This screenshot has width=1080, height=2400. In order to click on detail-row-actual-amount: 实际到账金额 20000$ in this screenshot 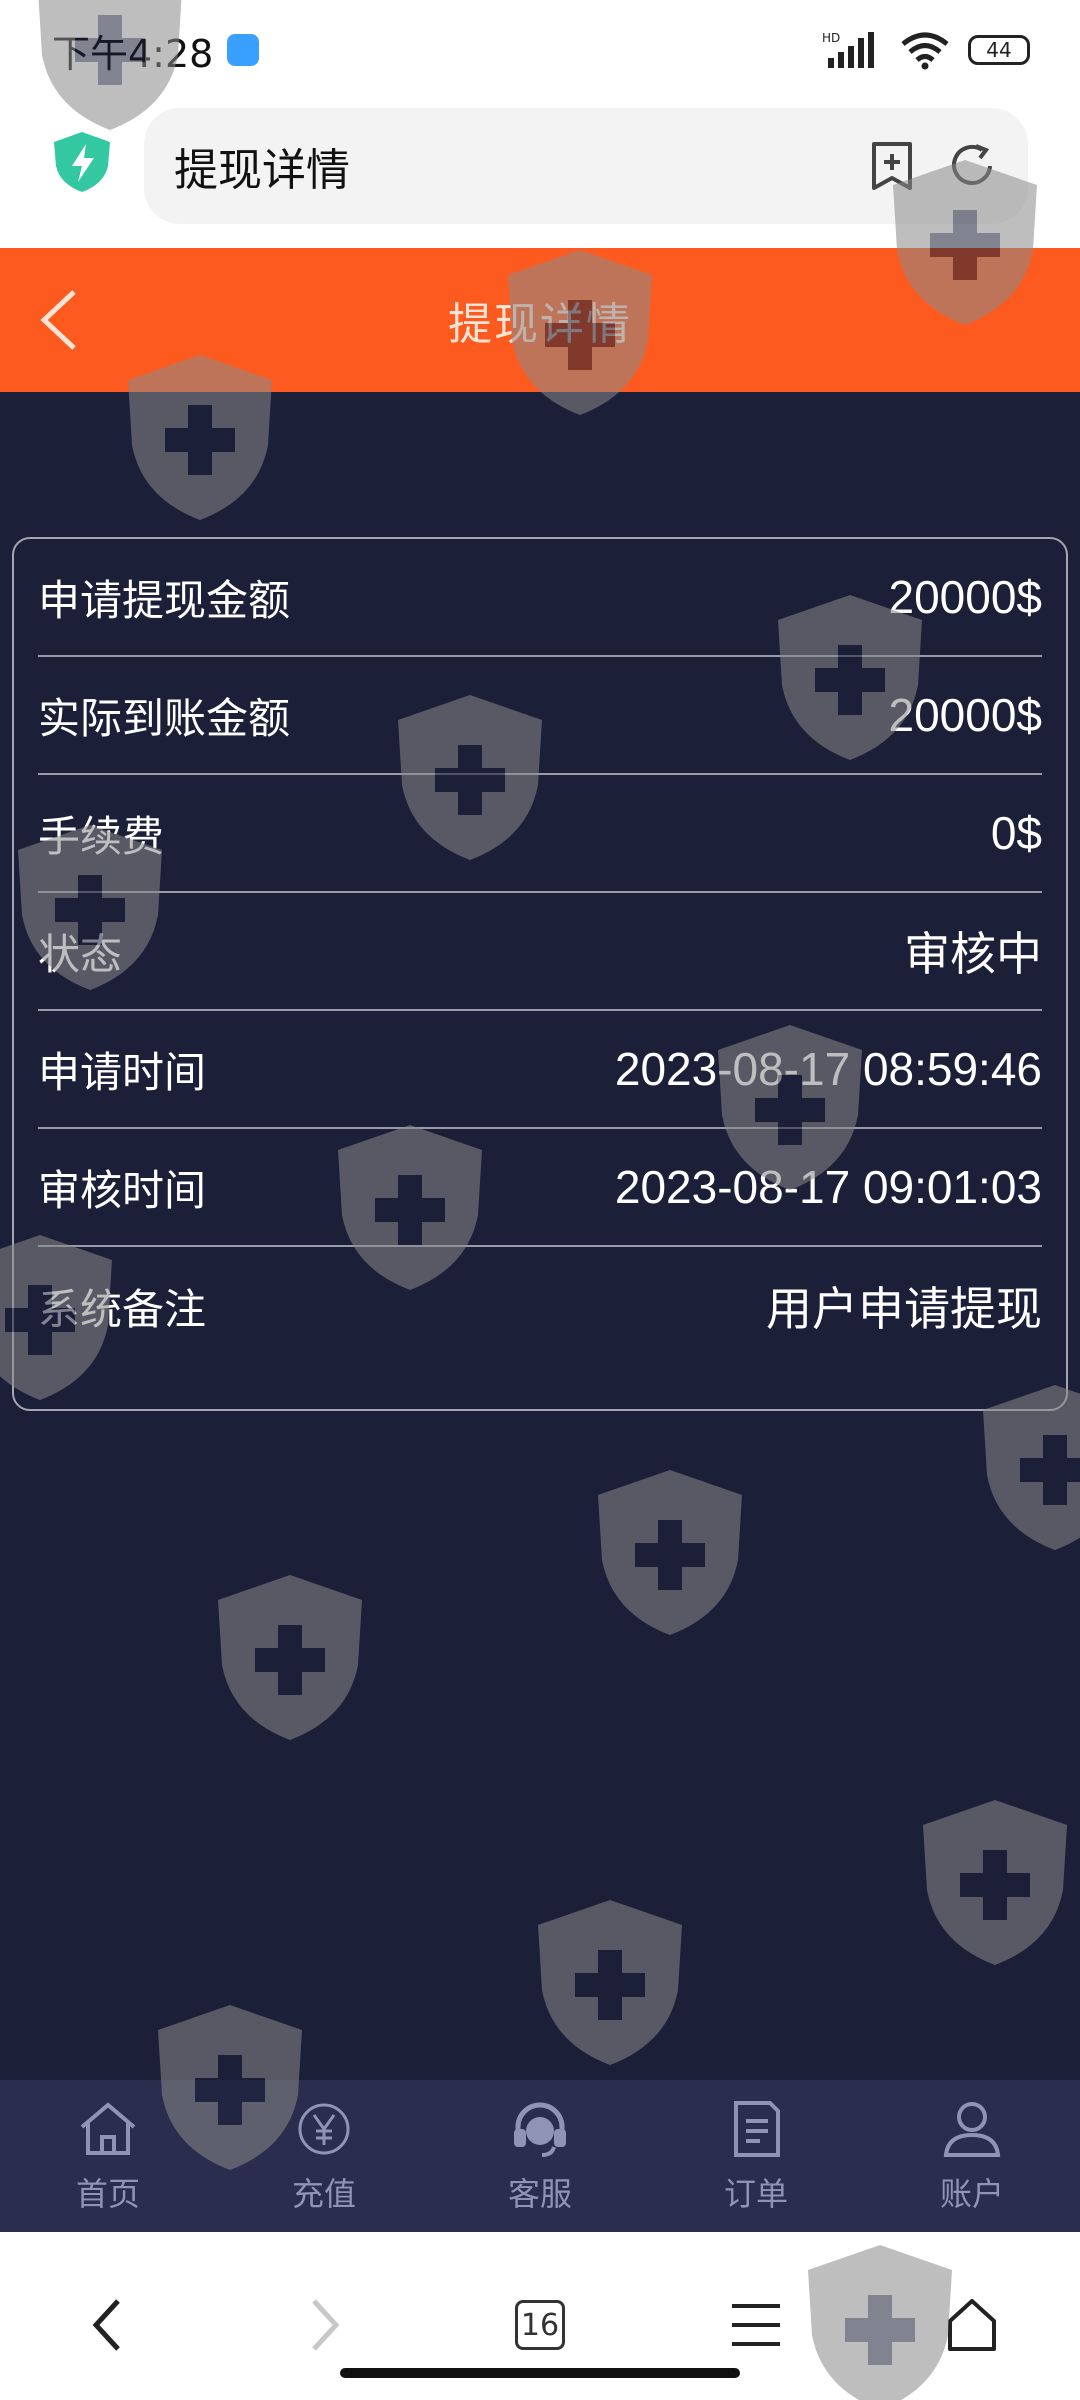, I will do `click(540, 716)`.